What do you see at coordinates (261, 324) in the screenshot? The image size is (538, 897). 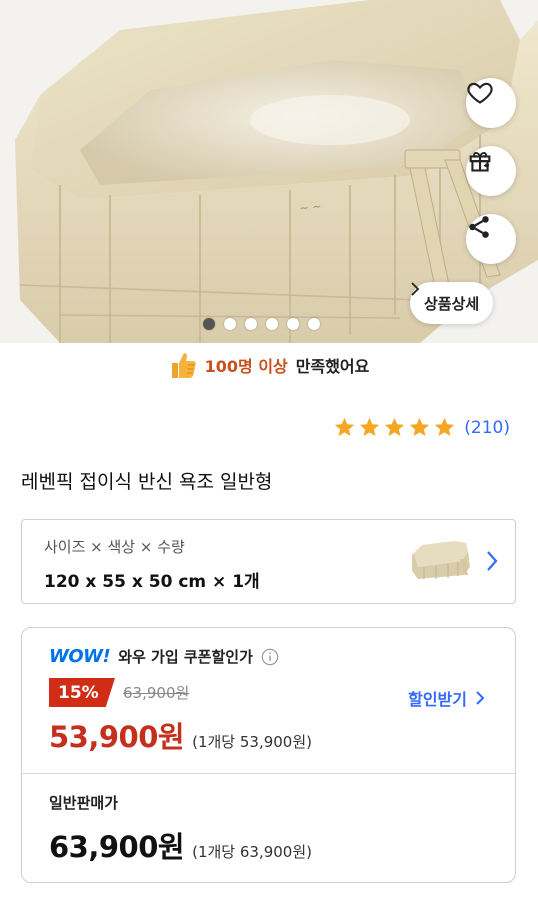 I see `carousel-indicator` at bounding box center [261, 324].